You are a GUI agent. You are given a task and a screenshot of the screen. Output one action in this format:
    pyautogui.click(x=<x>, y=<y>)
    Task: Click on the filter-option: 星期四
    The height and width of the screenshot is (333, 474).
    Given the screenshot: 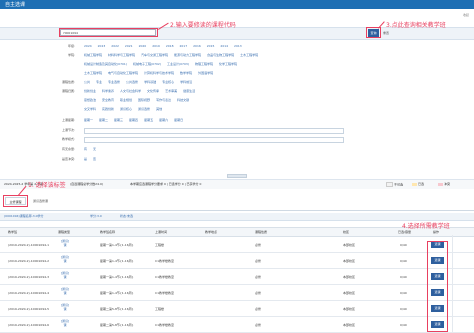 What is the action you would take?
    pyautogui.click(x=133, y=120)
    